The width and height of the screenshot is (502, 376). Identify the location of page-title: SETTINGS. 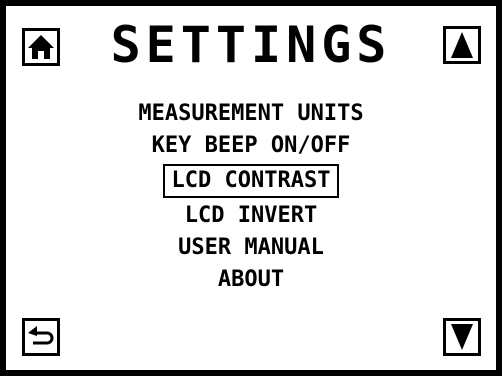
(251, 45).